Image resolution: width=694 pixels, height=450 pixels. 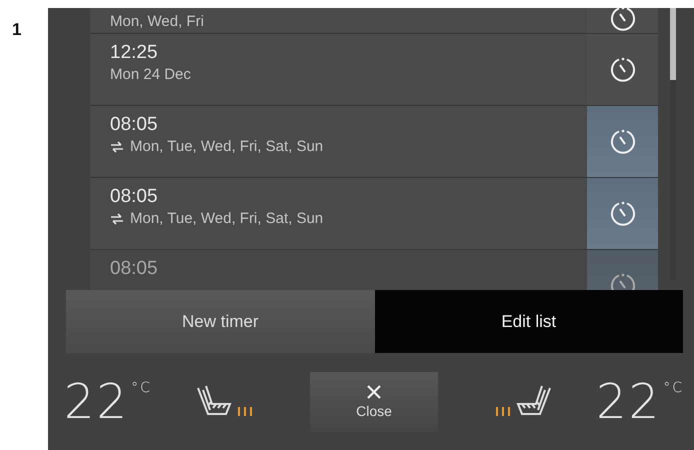 I want to click on figure-number: 1, so click(x=16, y=30).